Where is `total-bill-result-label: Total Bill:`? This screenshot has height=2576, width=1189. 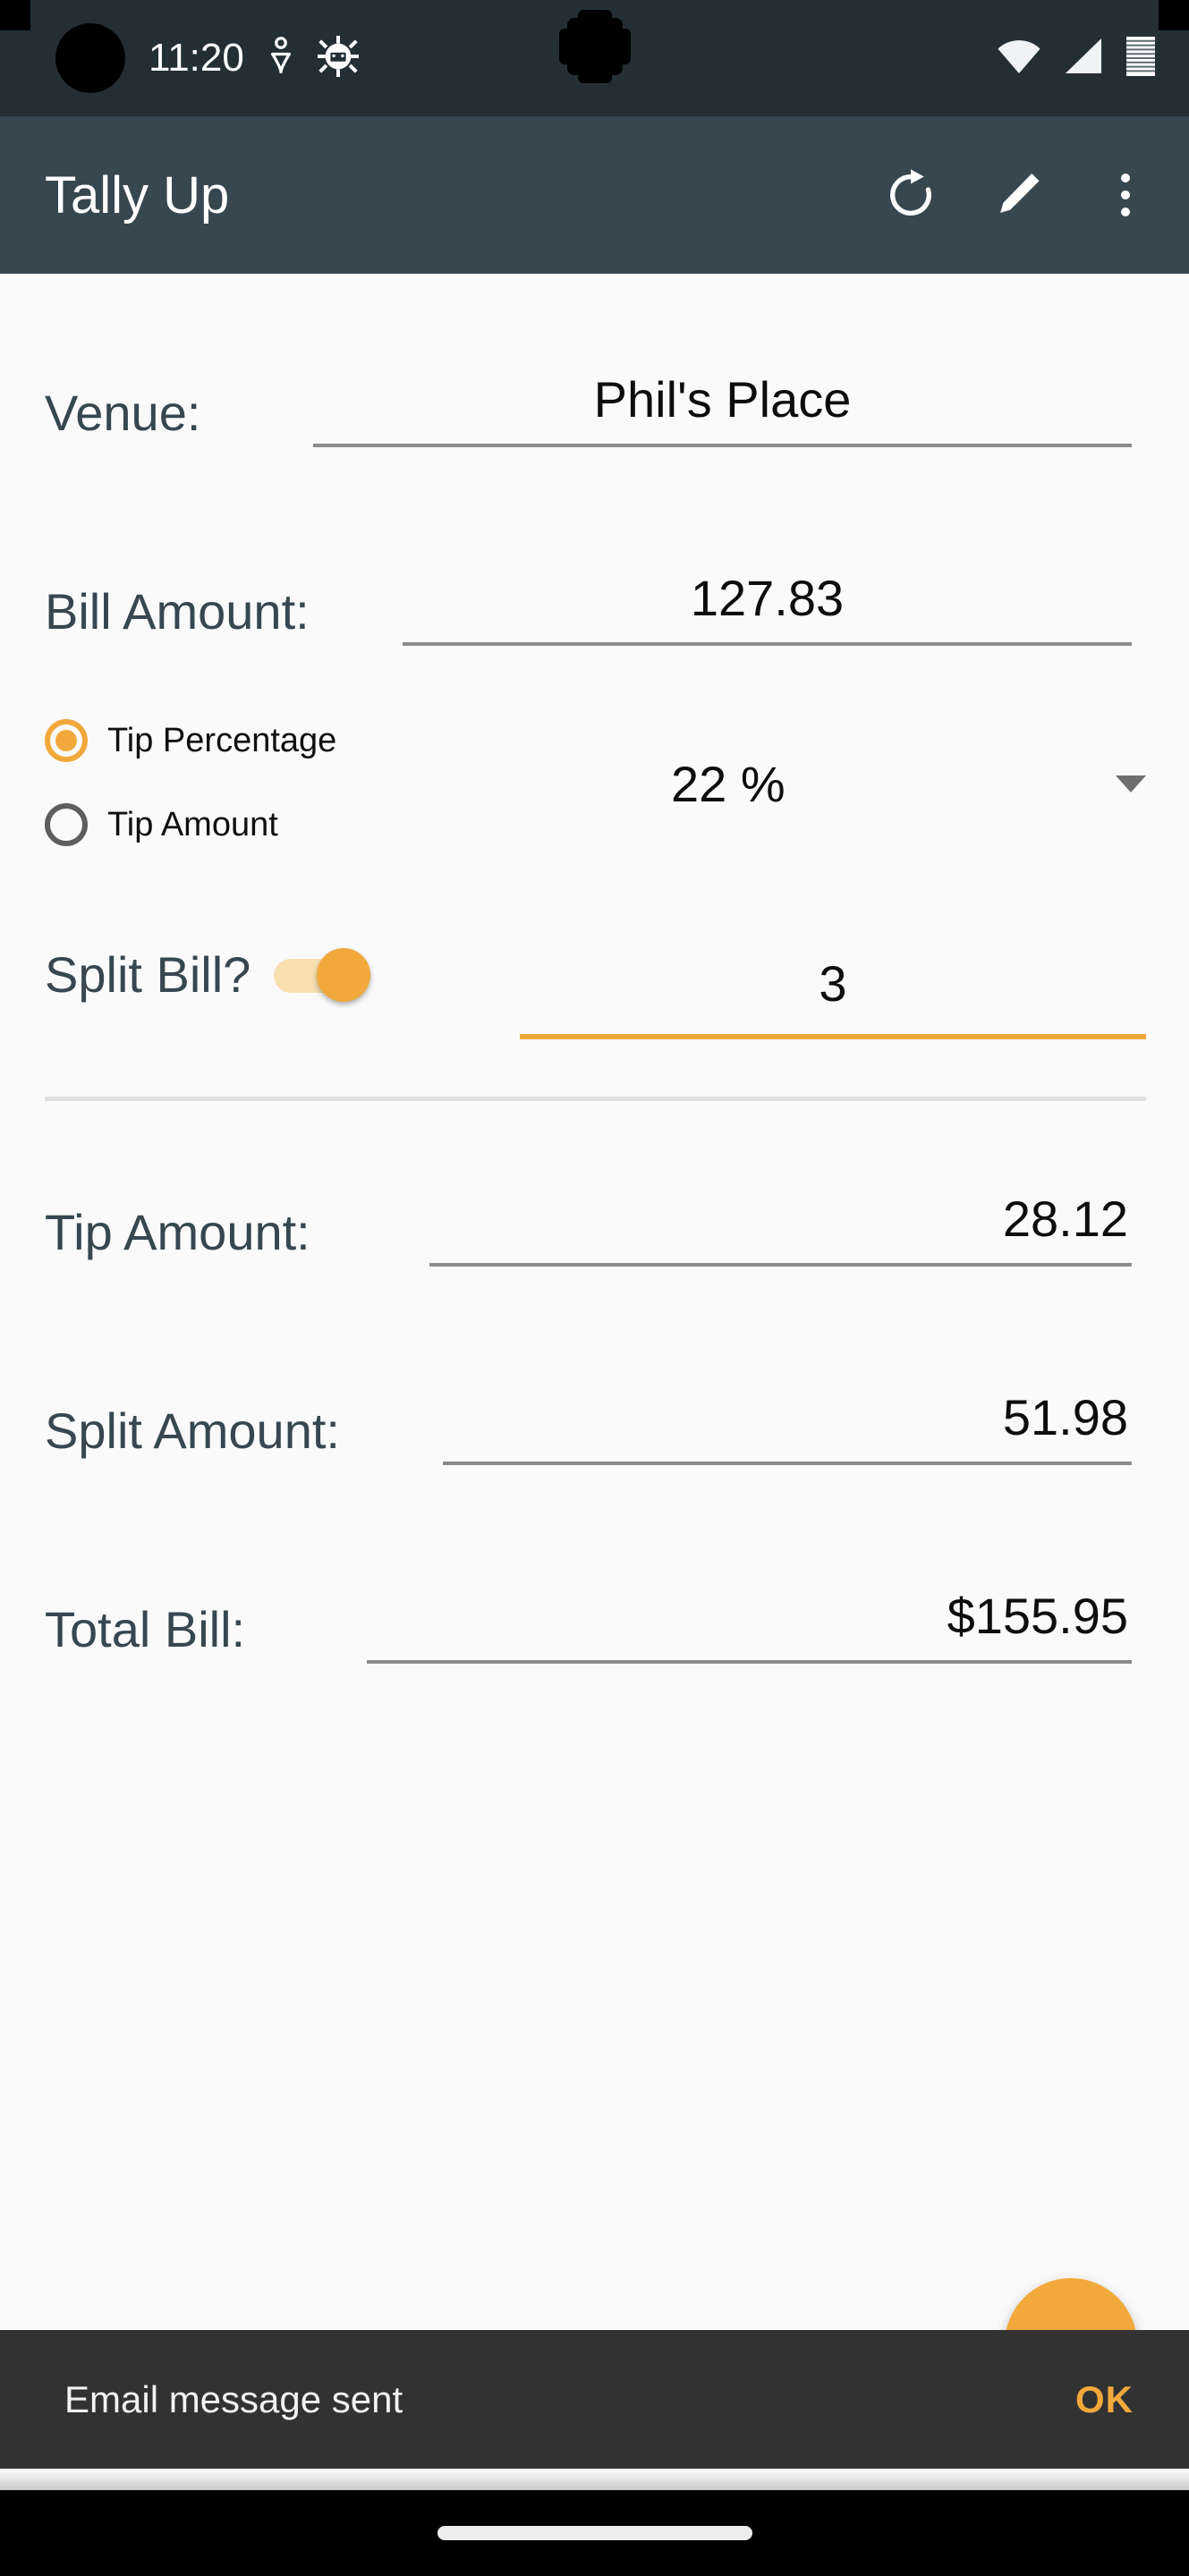
total-bill-result-label: Total Bill: is located at coordinates (145, 1629).